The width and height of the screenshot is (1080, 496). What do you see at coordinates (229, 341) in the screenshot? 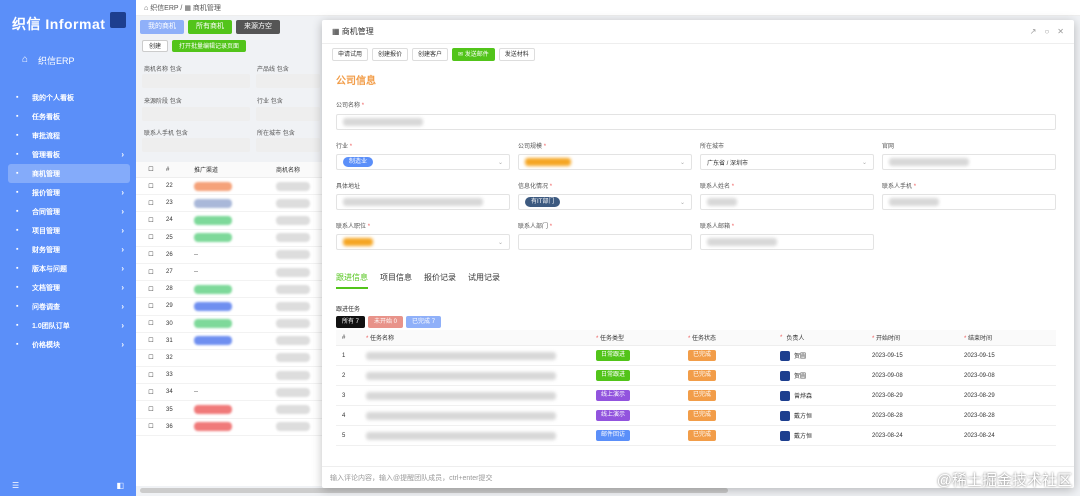
I see `table-row: ☐ 31` at bounding box center [229, 341].